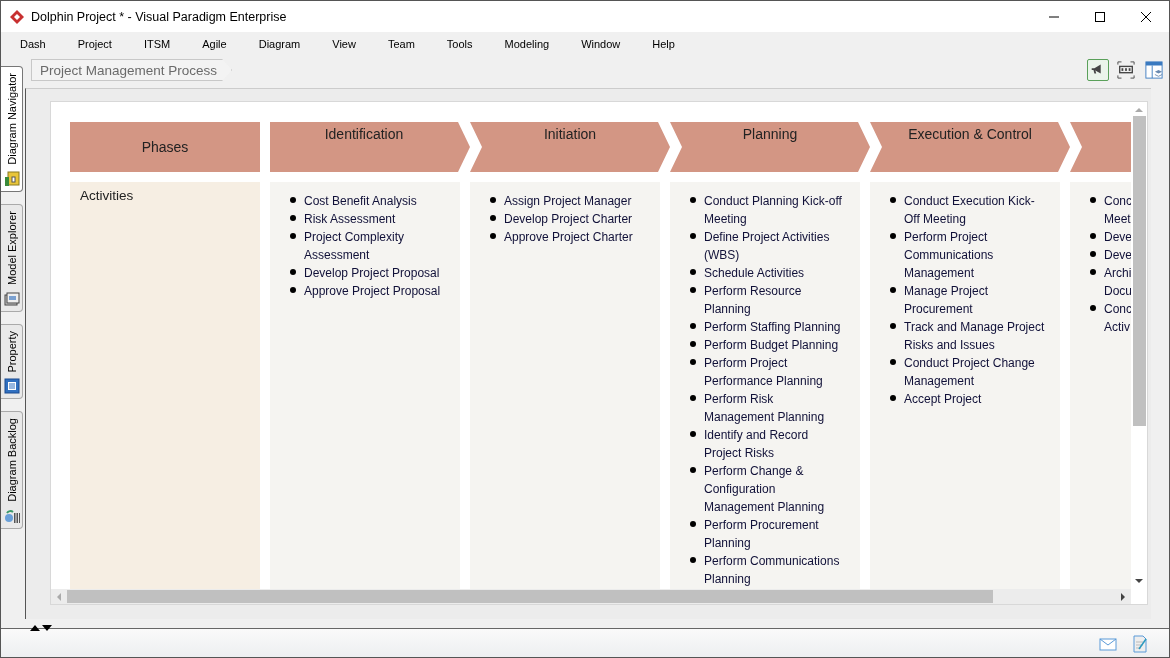 The height and width of the screenshot is (658, 1170). What do you see at coordinates (1100, 16) in the screenshot?
I see `maximize-icon` at bounding box center [1100, 16].